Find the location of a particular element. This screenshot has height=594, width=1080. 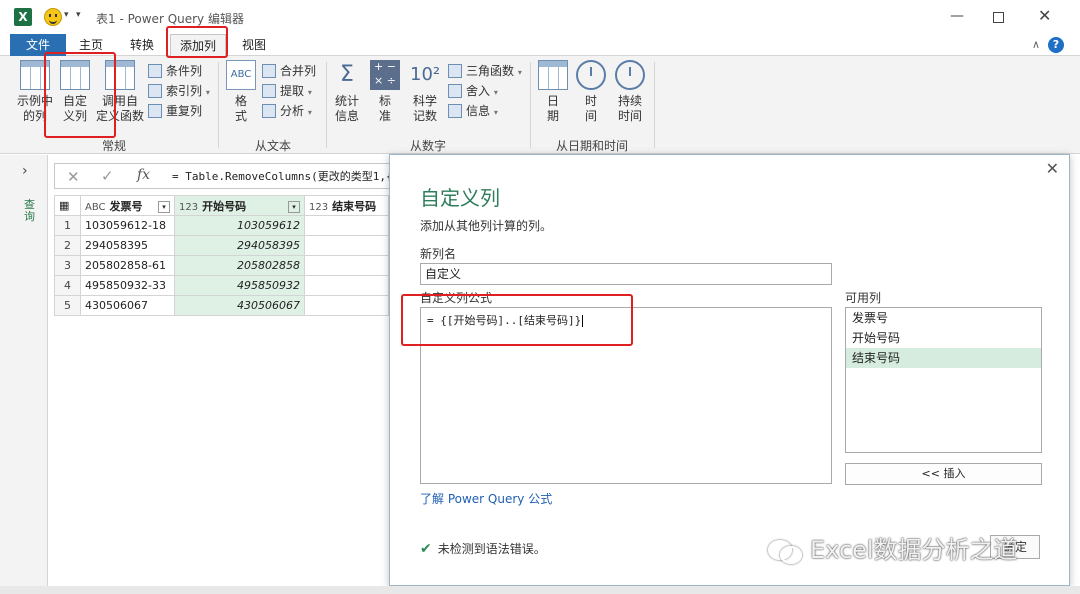

annotation-box-add-column is located at coordinates (197, 42).